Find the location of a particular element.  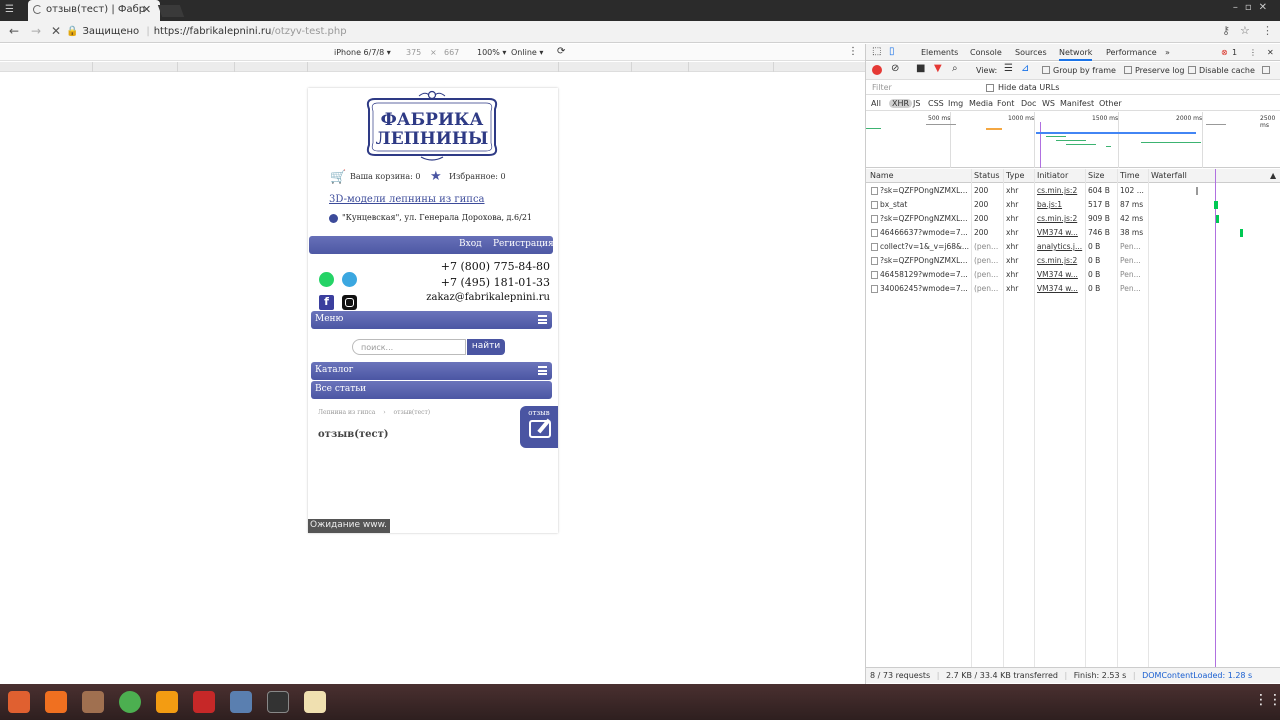

network-overview: 500 ms 1000 ms 1500 ms 2000 ms 2500 ms is located at coordinates (1073, 140).